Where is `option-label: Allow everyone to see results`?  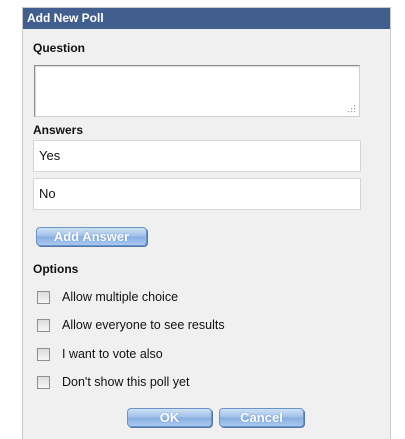 option-label: Allow everyone to see results is located at coordinates (143, 325).